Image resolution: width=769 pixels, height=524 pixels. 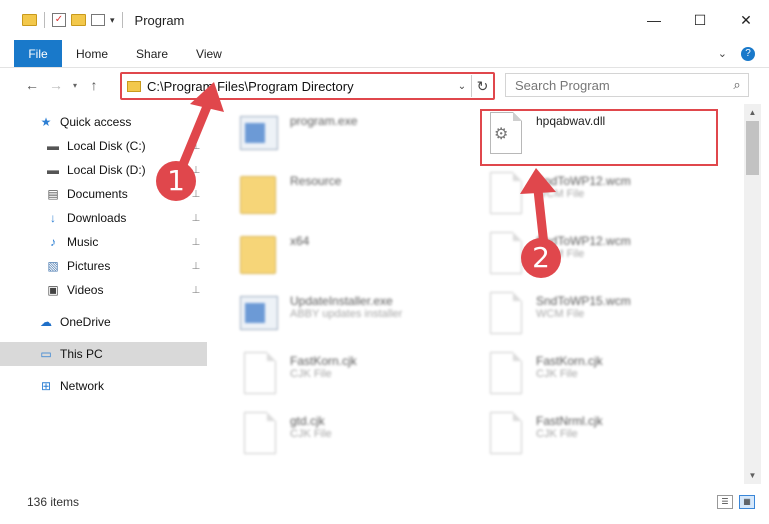 What do you see at coordinates (599, 137) in the screenshot?
I see `target-file-highlight` at bounding box center [599, 137].